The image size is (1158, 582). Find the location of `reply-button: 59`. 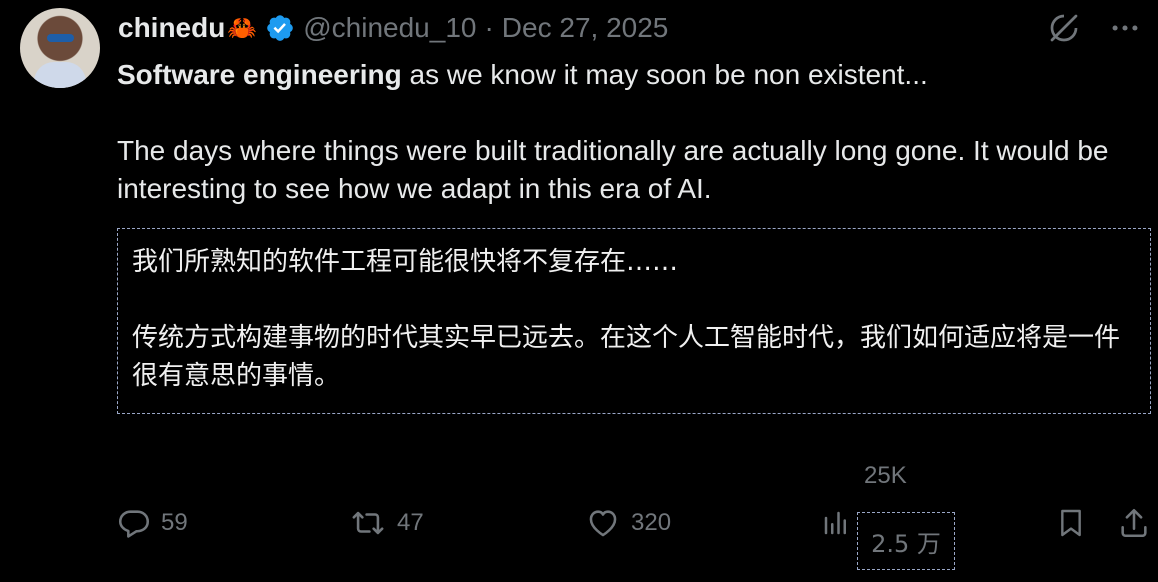

reply-button: 59 is located at coordinates (152, 523).